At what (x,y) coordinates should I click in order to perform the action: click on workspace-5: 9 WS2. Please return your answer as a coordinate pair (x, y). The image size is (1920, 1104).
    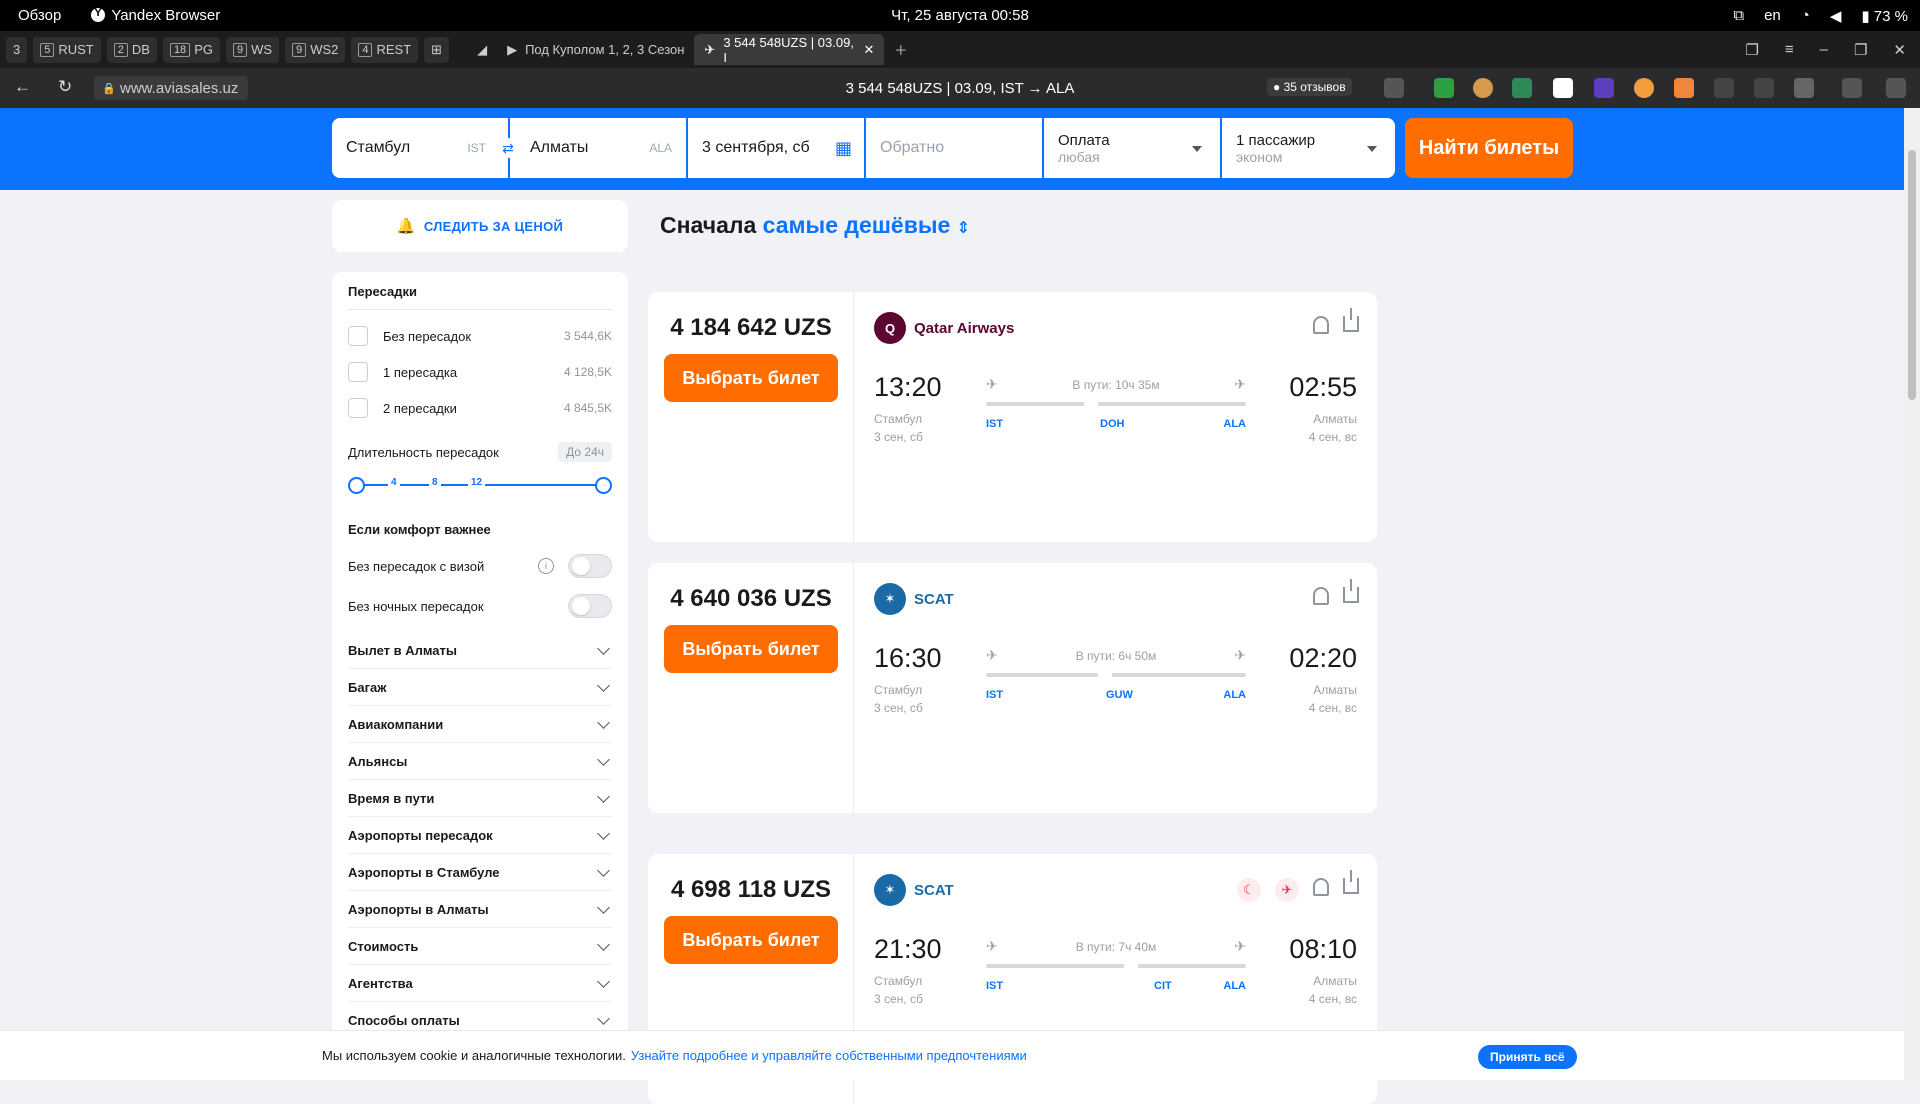
    Looking at the image, I should click on (315, 49).